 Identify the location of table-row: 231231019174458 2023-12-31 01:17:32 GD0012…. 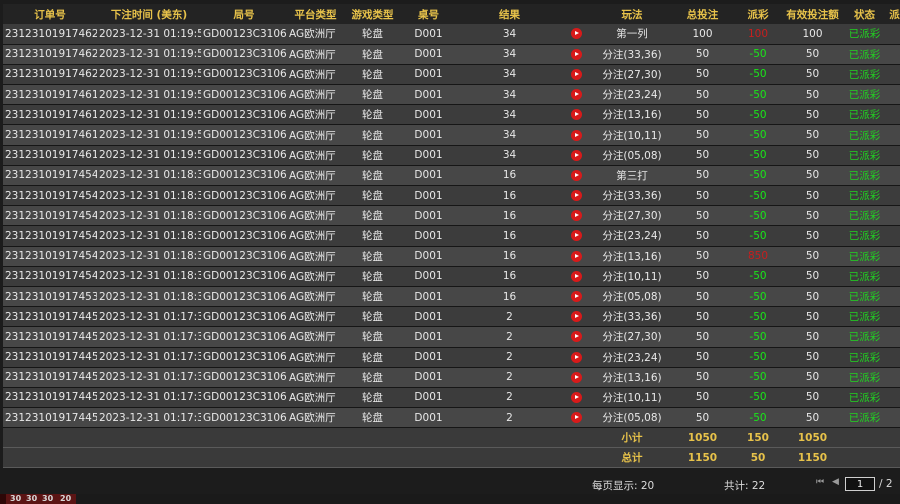
(451, 337).